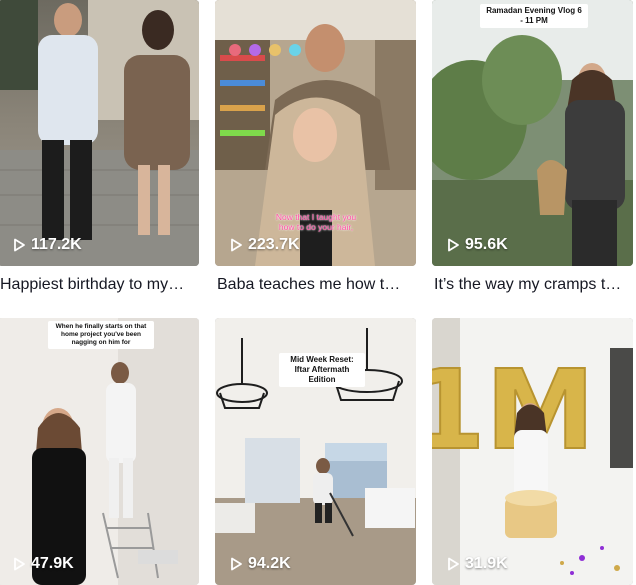 The height and width of the screenshot is (585, 636). I want to click on view-count: 47.9K, so click(43, 564).